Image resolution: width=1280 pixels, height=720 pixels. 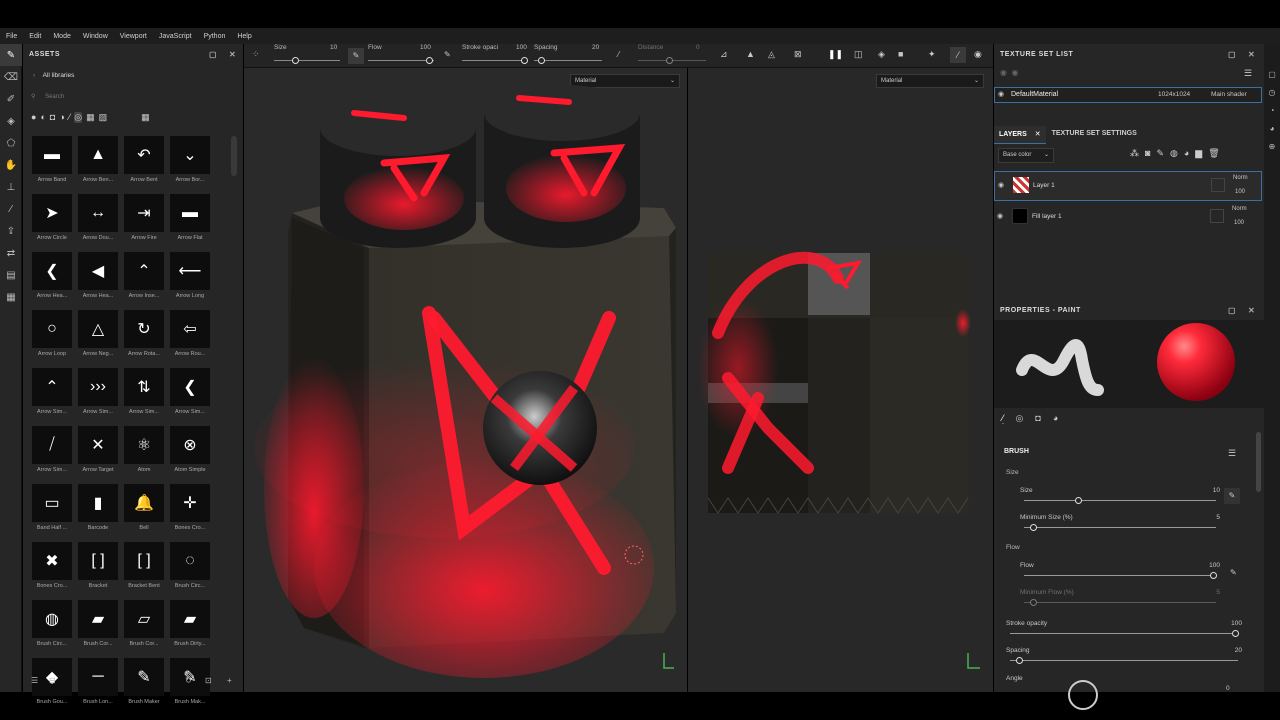 What do you see at coordinates (234, 156) in the screenshot?
I see `assets-scrollbar` at bounding box center [234, 156].